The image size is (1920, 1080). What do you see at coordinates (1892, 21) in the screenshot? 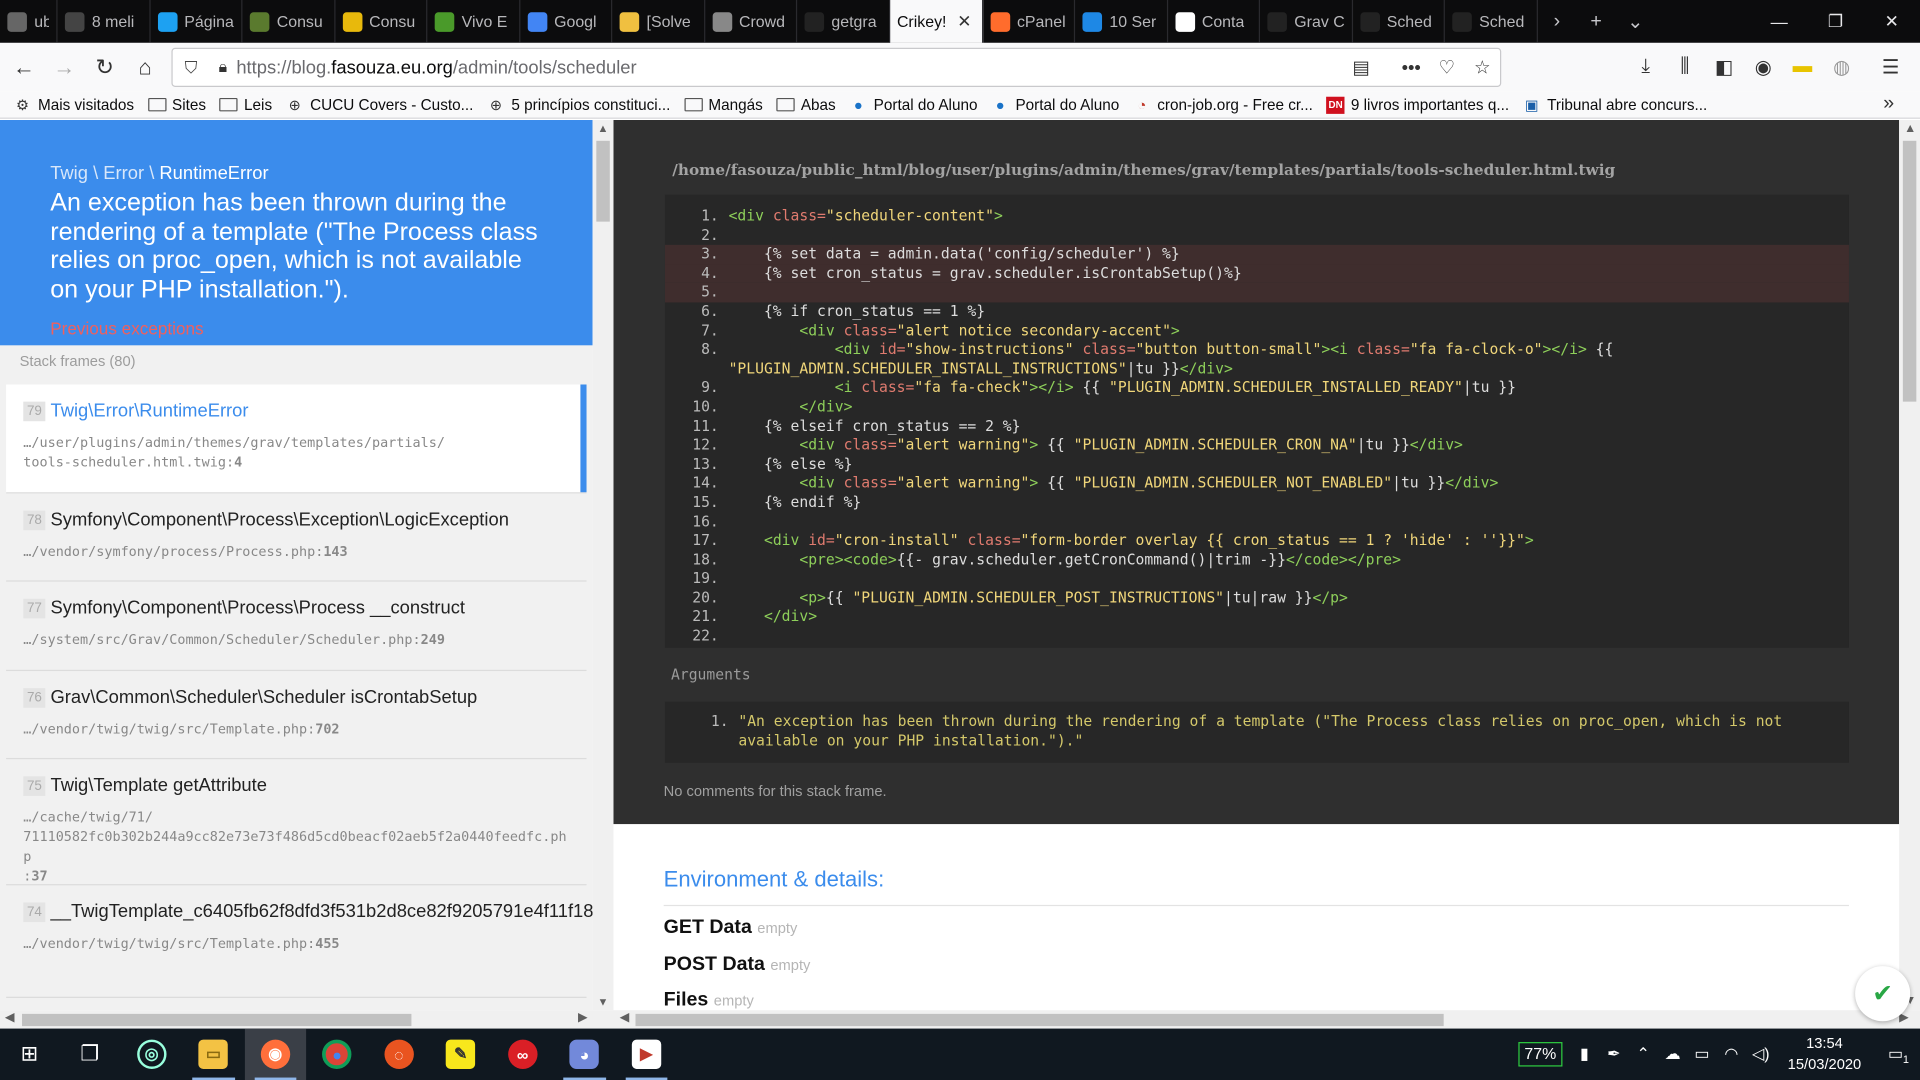
I see `close-window-button: ✕` at bounding box center [1892, 21].